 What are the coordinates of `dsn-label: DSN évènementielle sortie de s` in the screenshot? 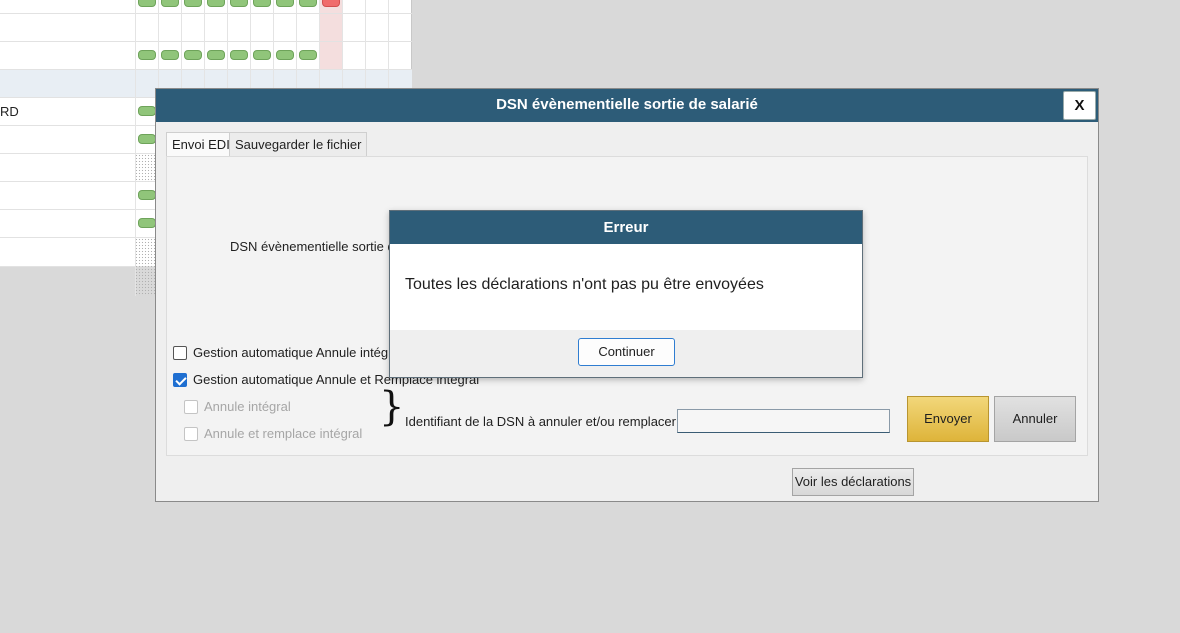 It's located at (321, 246).